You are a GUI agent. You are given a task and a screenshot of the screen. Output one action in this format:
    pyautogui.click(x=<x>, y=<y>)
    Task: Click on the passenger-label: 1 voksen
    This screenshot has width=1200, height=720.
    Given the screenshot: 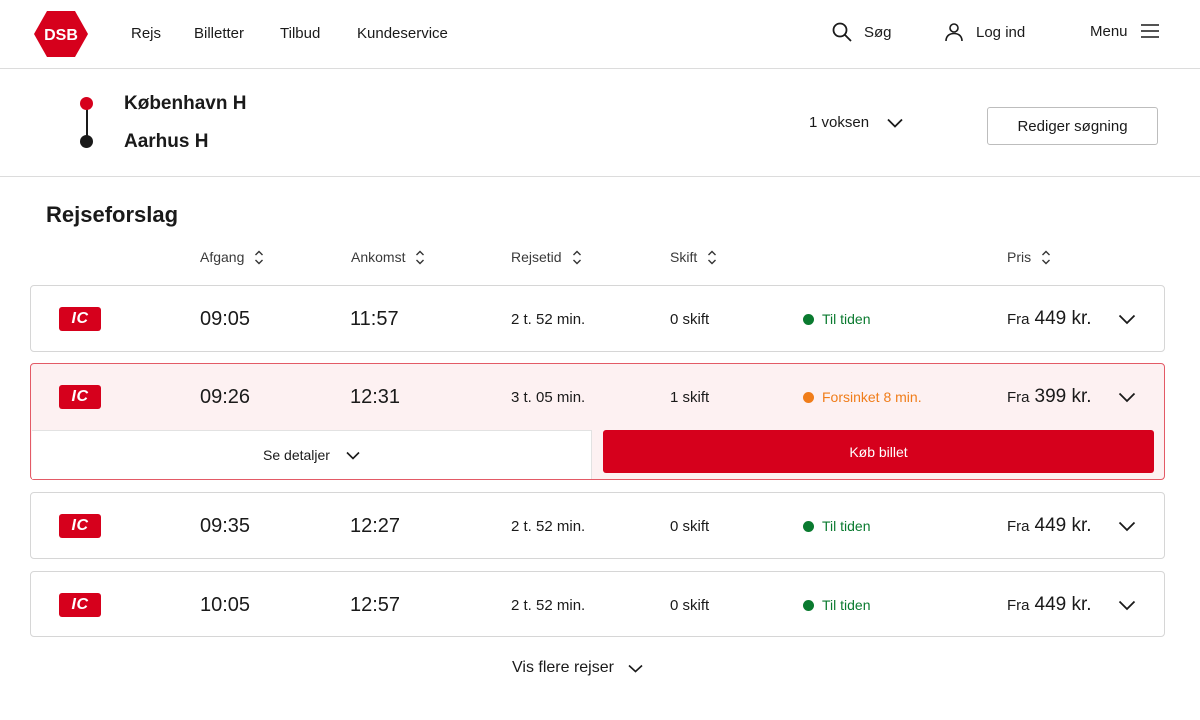 What is the action you would take?
    pyautogui.click(x=839, y=122)
    